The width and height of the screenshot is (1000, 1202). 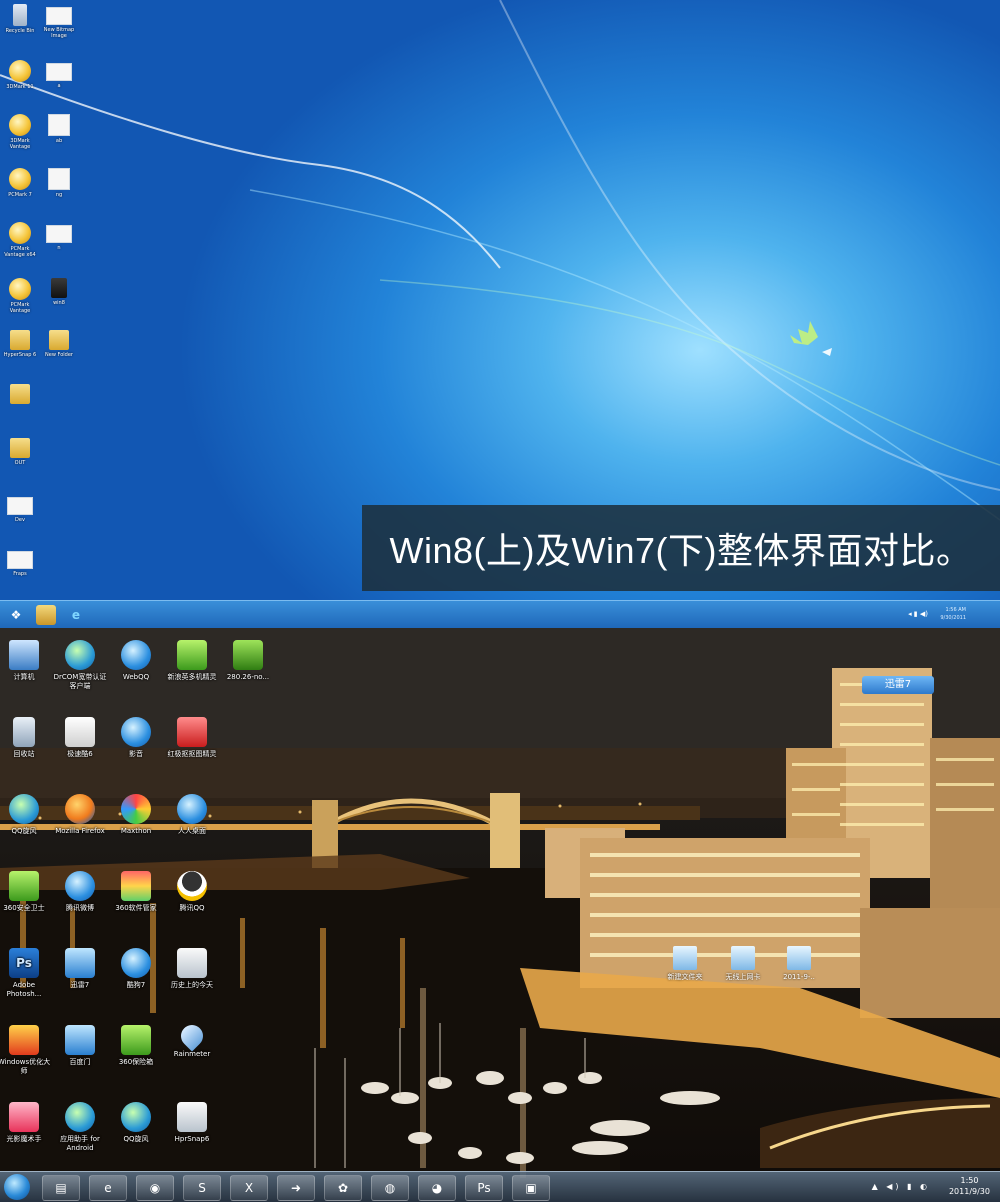 What do you see at coordinates (136, 754) in the screenshot?
I see `win7-desktop-icon-label: 影音` at bounding box center [136, 754].